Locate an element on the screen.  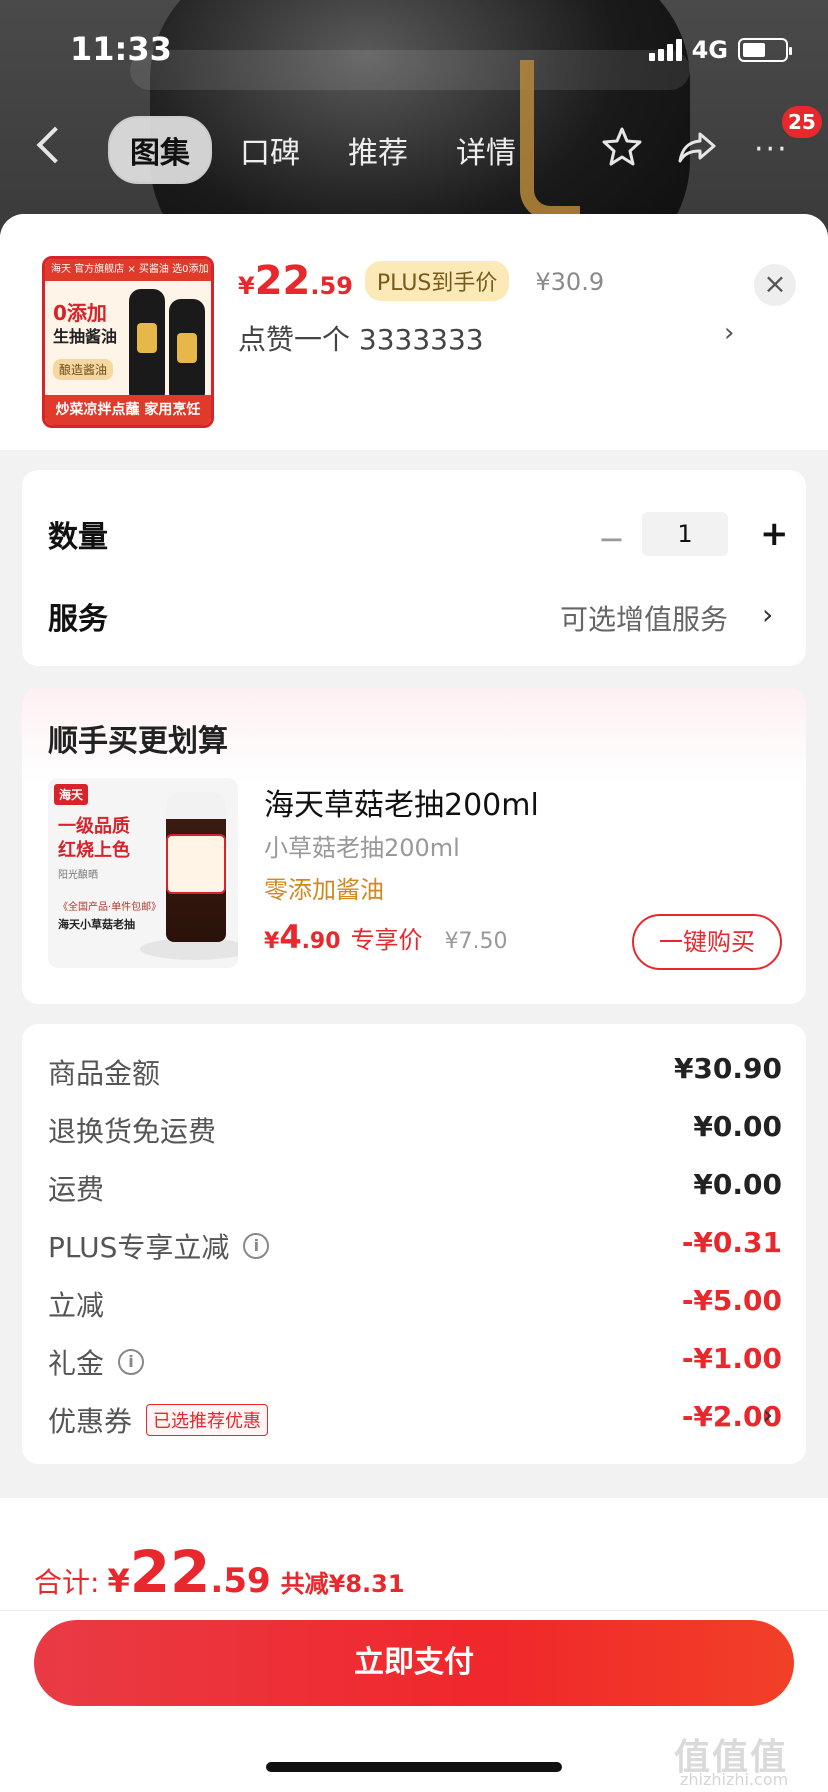
quantity-label: 数量 is located at coordinates (78, 537).